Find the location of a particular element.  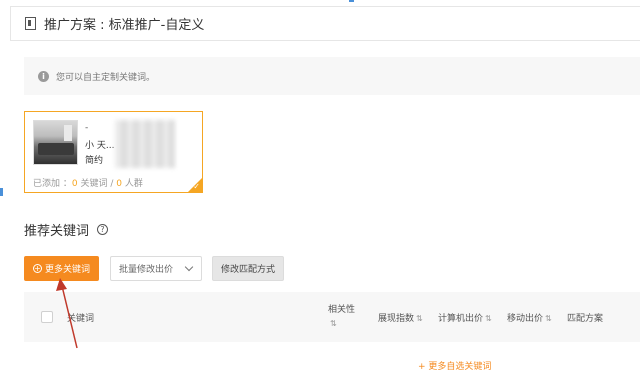

product-title-line3: 简约 is located at coordinates (94, 161).